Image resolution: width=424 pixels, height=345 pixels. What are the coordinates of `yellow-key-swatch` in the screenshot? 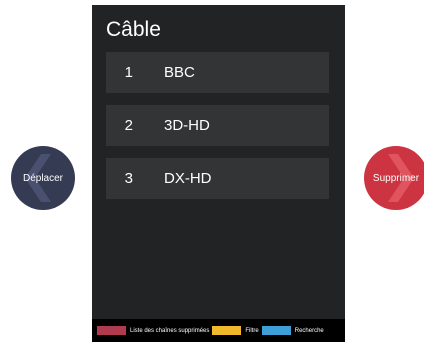 It's located at (227, 330).